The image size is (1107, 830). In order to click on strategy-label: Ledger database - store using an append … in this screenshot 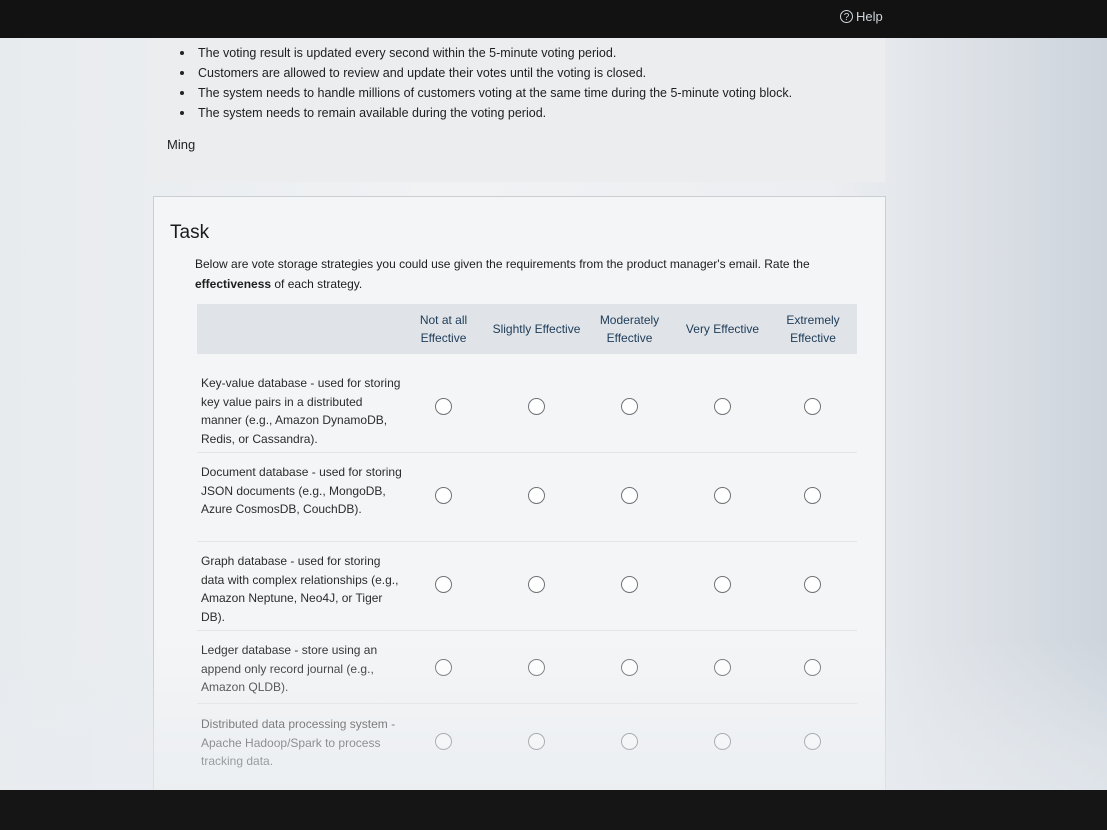, I will do `click(289, 668)`.